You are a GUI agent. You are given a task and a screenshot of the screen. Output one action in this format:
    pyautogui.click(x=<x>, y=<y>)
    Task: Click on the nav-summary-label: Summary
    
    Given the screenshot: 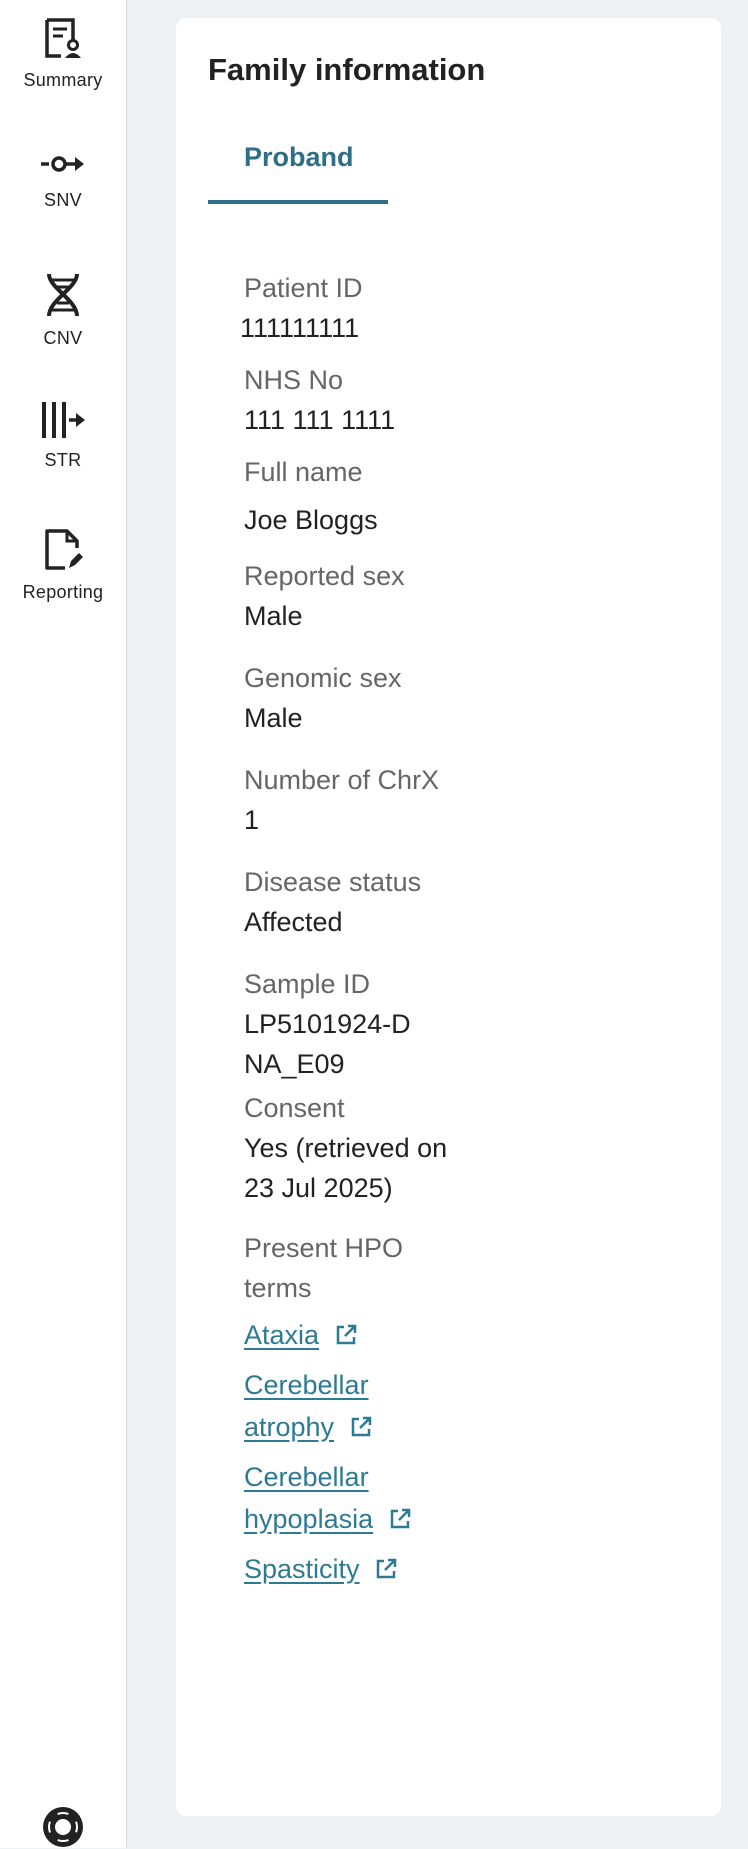 What is the action you would take?
    pyautogui.click(x=63, y=80)
    